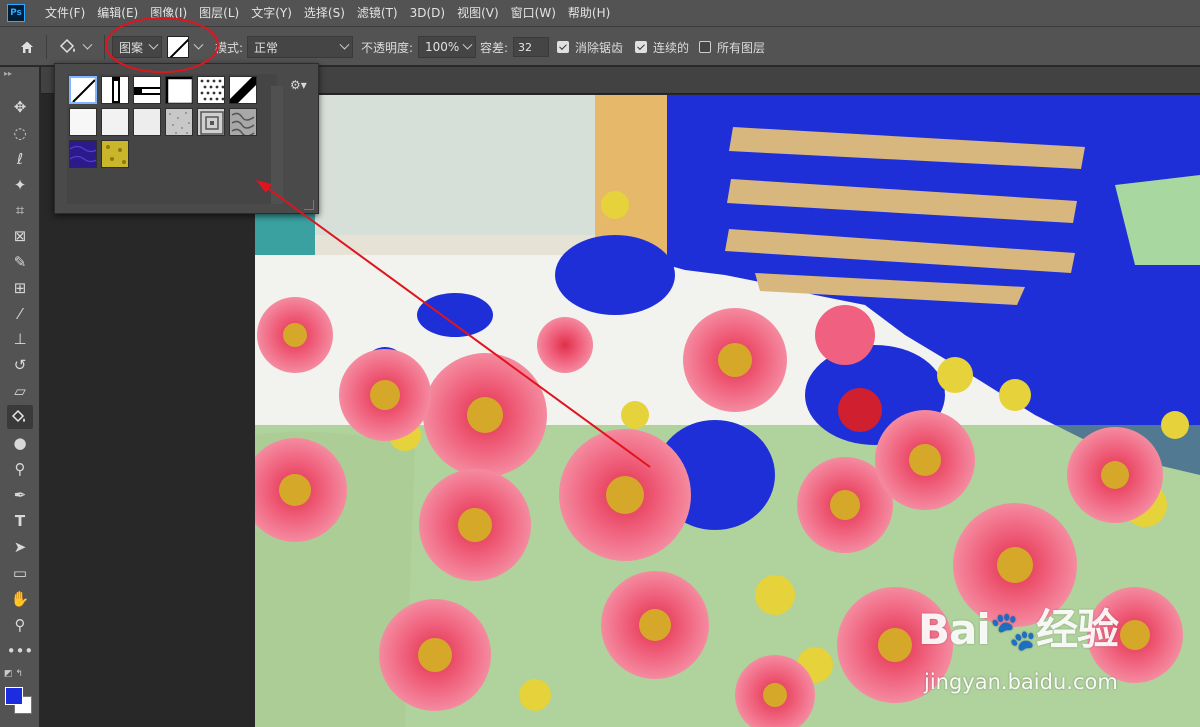  I want to click on brush-tool: ⁄, so click(20, 314).